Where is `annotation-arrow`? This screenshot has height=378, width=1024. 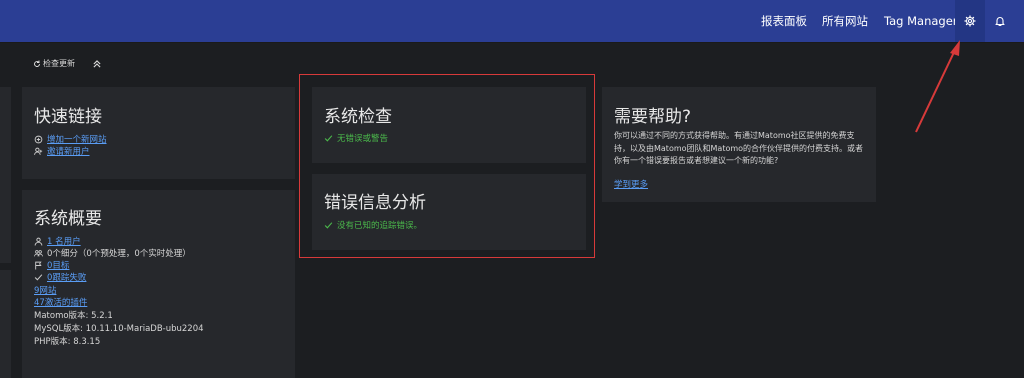 annotation-arrow is located at coordinates (937, 86).